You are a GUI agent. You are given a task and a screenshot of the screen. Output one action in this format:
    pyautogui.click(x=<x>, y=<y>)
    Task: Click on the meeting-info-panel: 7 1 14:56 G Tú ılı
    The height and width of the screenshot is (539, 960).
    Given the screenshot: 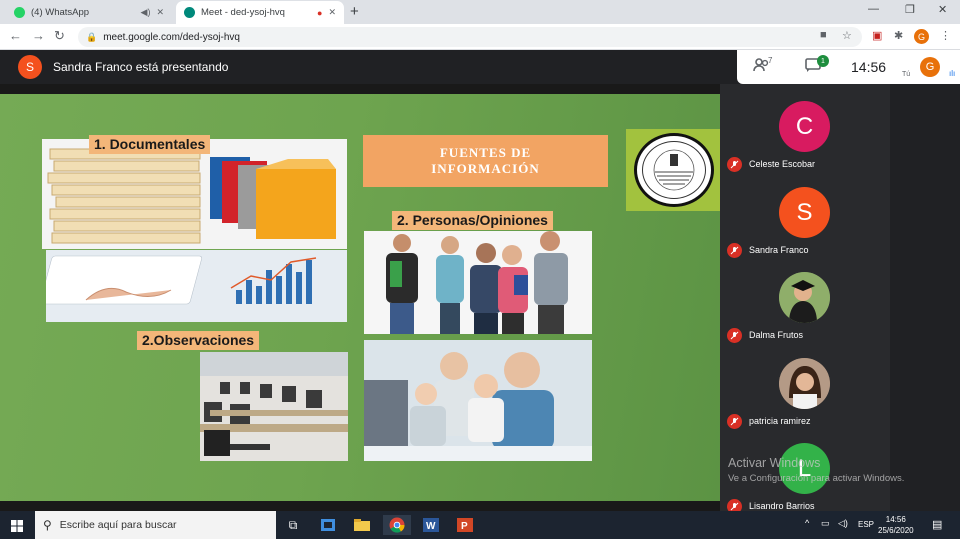 What is the action you would take?
    pyautogui.click(x=848, y=67)
    